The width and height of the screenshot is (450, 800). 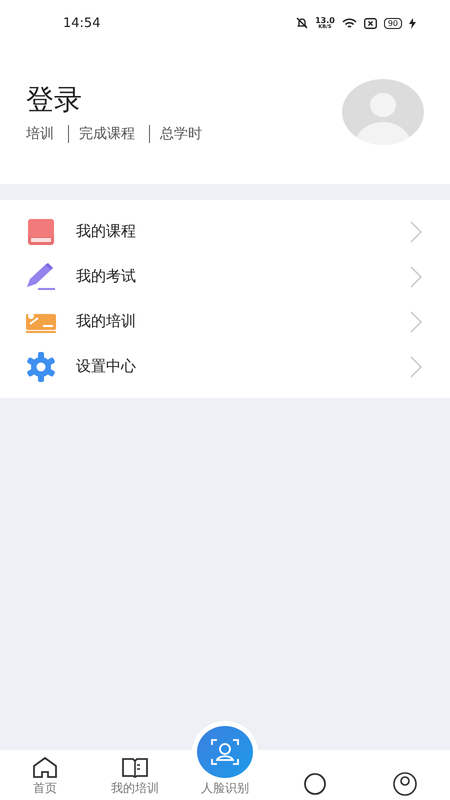 What do you see at coordinates (225, 276) in the screenshot?
I see `menu-item: 我的考试` at bounding box center [225, 276].